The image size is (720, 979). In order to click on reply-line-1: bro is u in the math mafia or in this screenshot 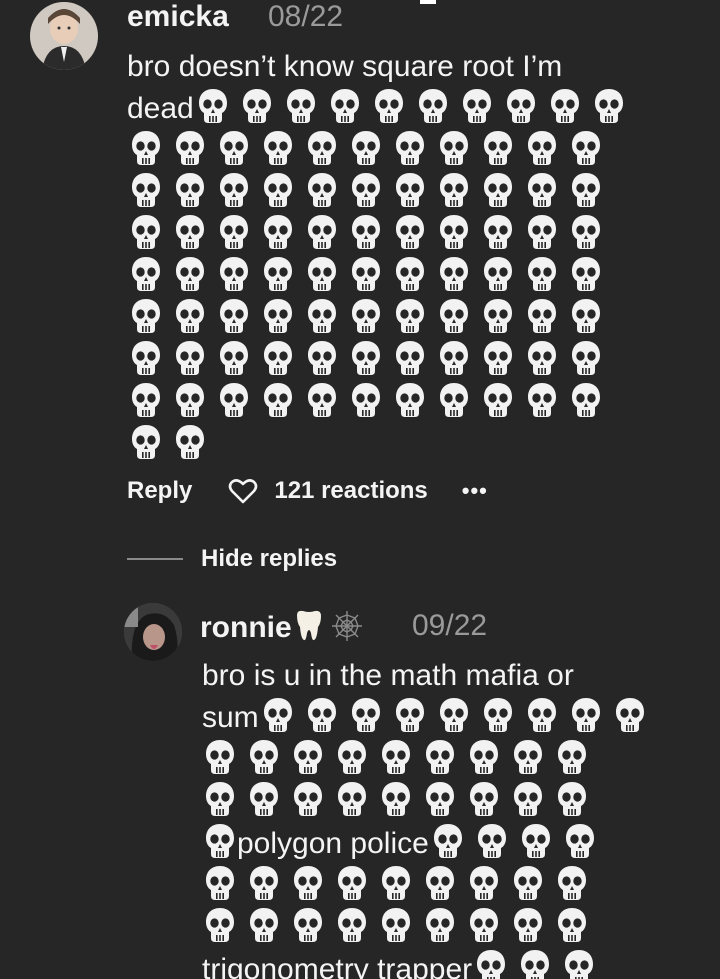, I will do `click(388, 676)`.